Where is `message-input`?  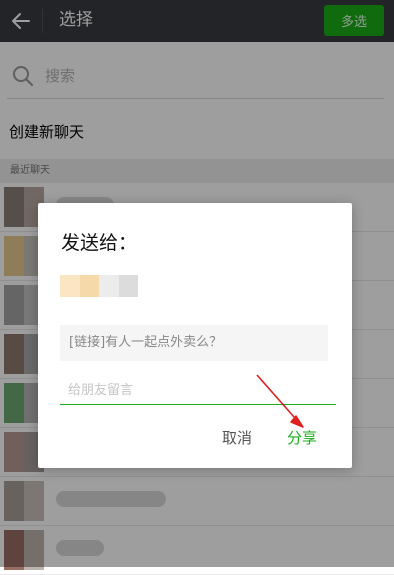 message-input is located at coordinates (198, 390).